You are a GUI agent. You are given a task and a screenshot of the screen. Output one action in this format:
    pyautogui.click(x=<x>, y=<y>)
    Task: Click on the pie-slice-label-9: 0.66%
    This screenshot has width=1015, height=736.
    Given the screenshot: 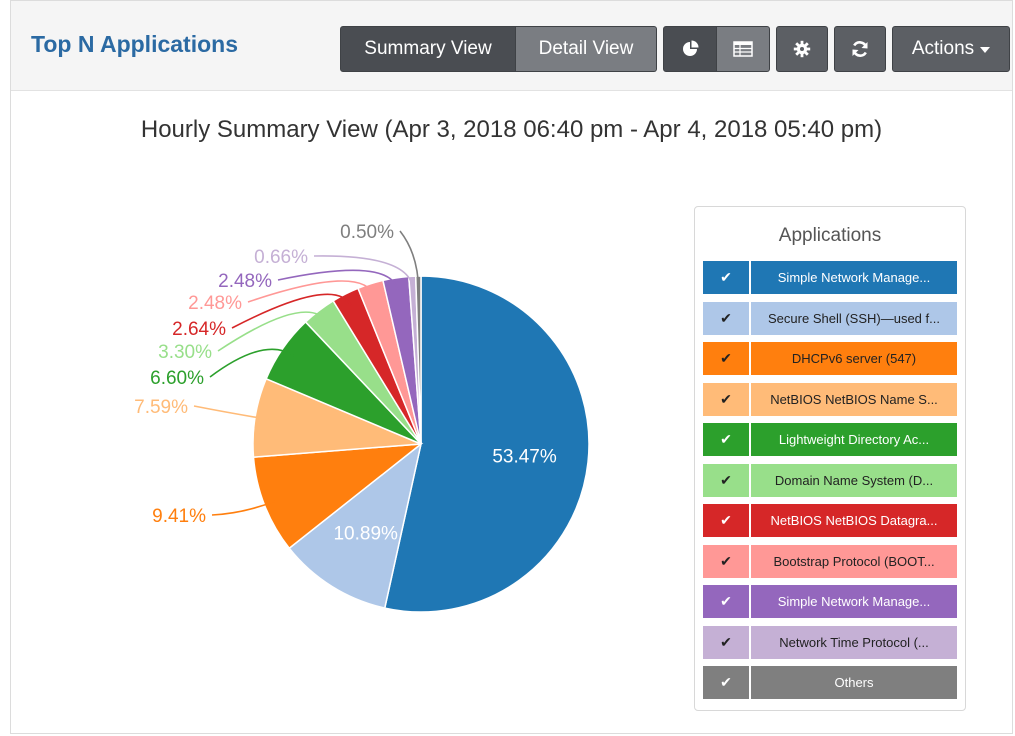 What is the action you would take?
    pyautogui.click(x=281, y=257)
    